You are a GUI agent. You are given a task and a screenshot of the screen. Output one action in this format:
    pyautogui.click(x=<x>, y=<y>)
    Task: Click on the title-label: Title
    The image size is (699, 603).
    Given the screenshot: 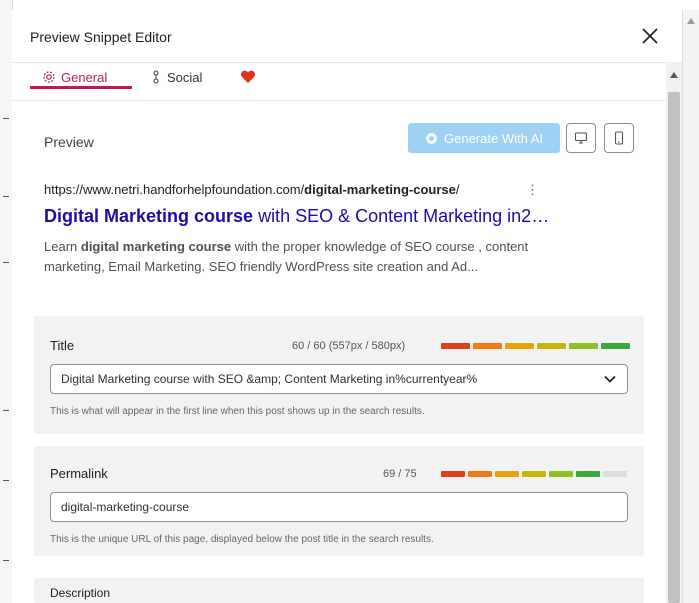 What is the action you would take?
    pyautogui.click(x=62, y=345)
    